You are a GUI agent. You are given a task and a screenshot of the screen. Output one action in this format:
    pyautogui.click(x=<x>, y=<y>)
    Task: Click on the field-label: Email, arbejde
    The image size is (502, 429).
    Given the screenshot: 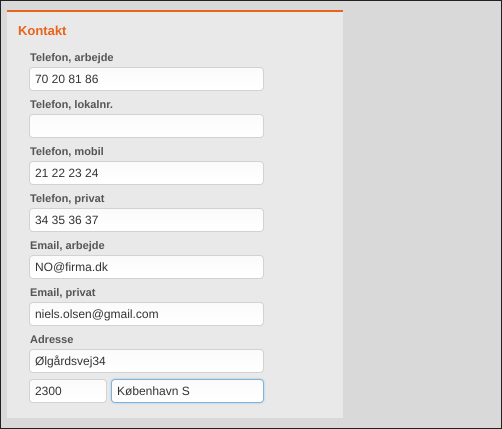 What is the action you would take?
    pyautogui.click(x=68, y=246)
    